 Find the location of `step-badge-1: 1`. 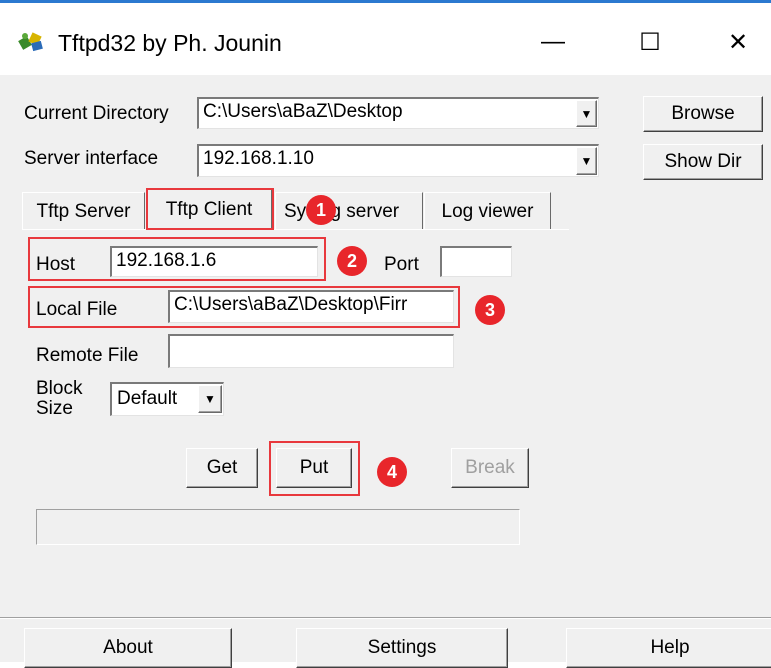

step-badge-1: 1 is located at coordinates (321, 210).